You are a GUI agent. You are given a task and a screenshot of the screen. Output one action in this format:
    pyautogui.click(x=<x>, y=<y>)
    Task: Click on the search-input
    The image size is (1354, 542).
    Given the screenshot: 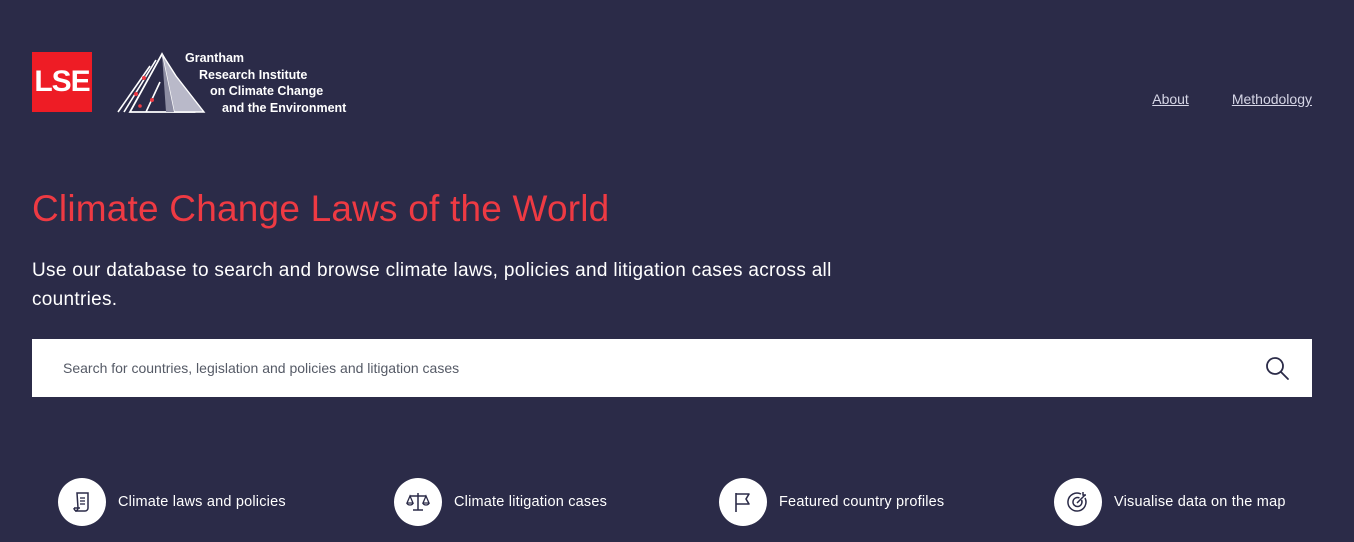 What is the action you would take?
    pyautogui.click(x=632, y=368)
    